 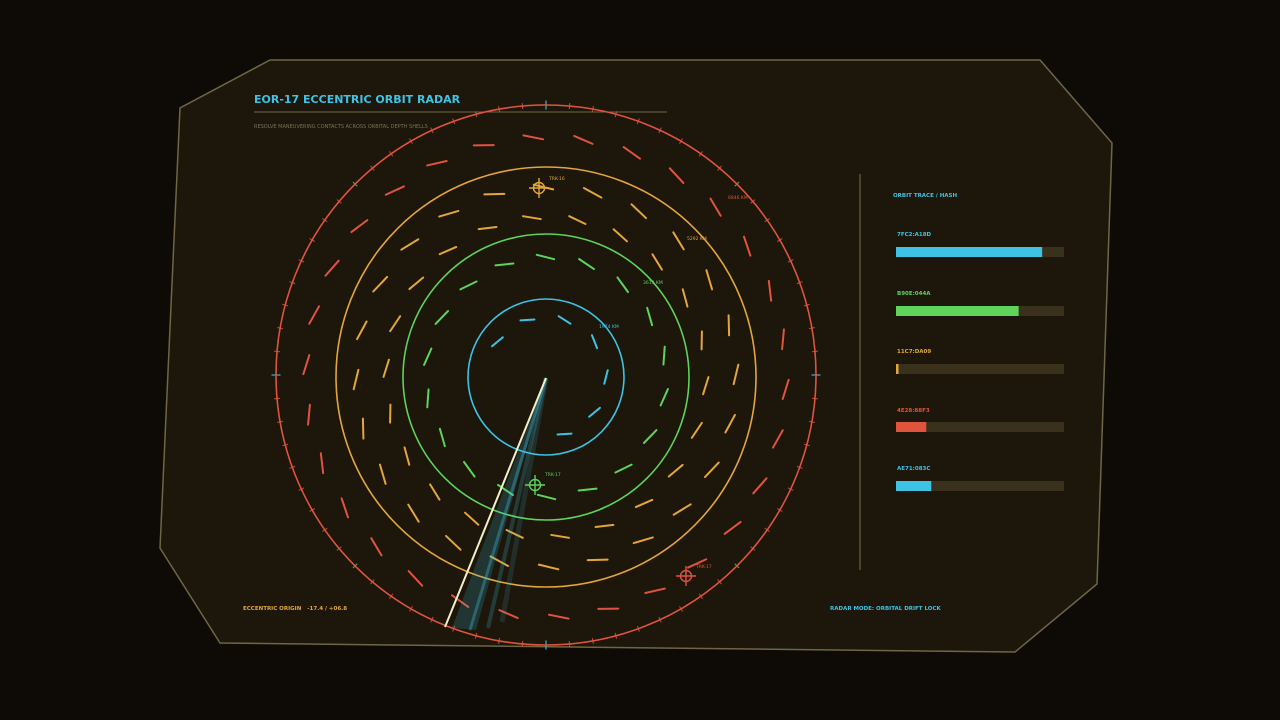 I want to click on trace-hash: 4E28:88F3, so click(x=913, y=411).